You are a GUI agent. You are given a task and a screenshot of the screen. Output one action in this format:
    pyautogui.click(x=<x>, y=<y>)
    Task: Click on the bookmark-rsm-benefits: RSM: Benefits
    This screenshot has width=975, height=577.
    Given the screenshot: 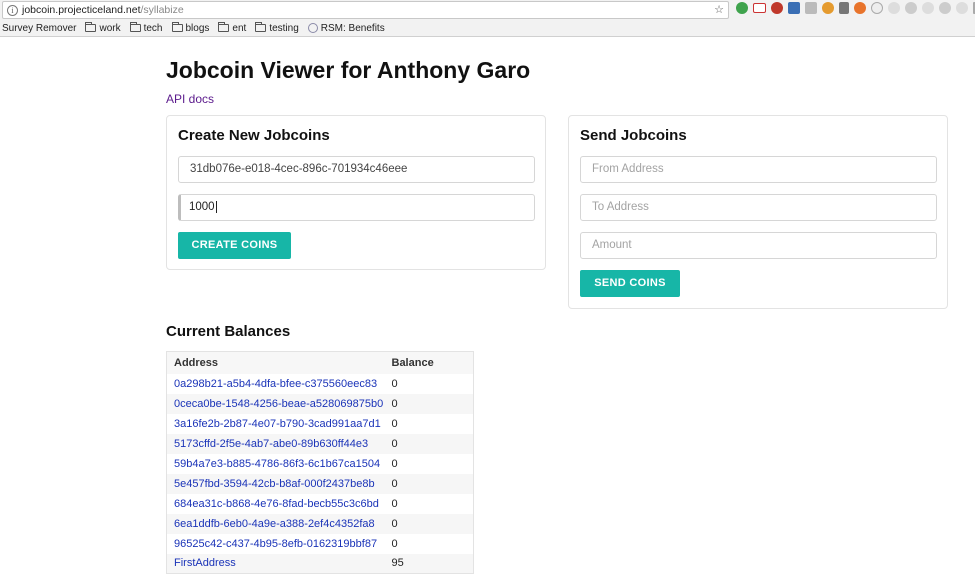 What is the action you would take?
    pyautogui.click(x=346, y=28)
    